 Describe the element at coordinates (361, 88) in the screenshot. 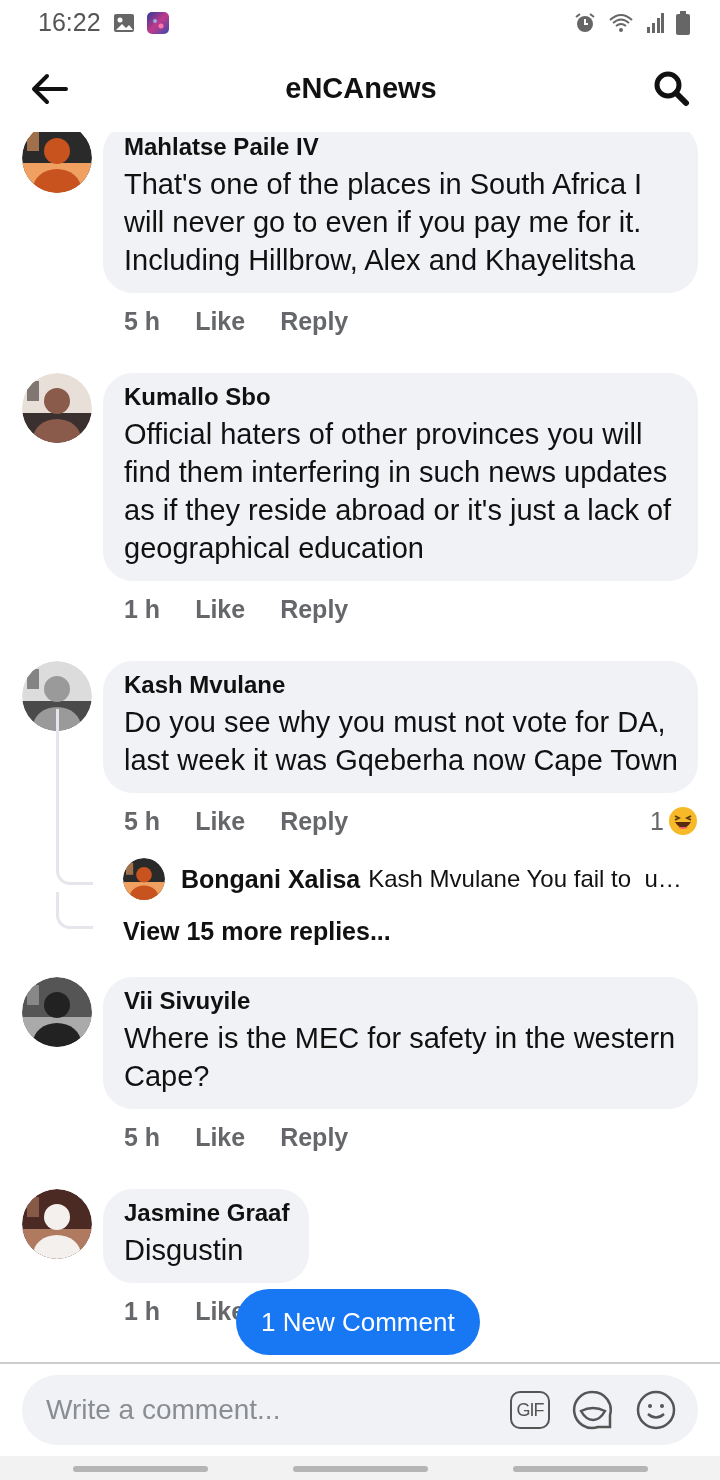

I see `page-title: eNCAnews` at that location.